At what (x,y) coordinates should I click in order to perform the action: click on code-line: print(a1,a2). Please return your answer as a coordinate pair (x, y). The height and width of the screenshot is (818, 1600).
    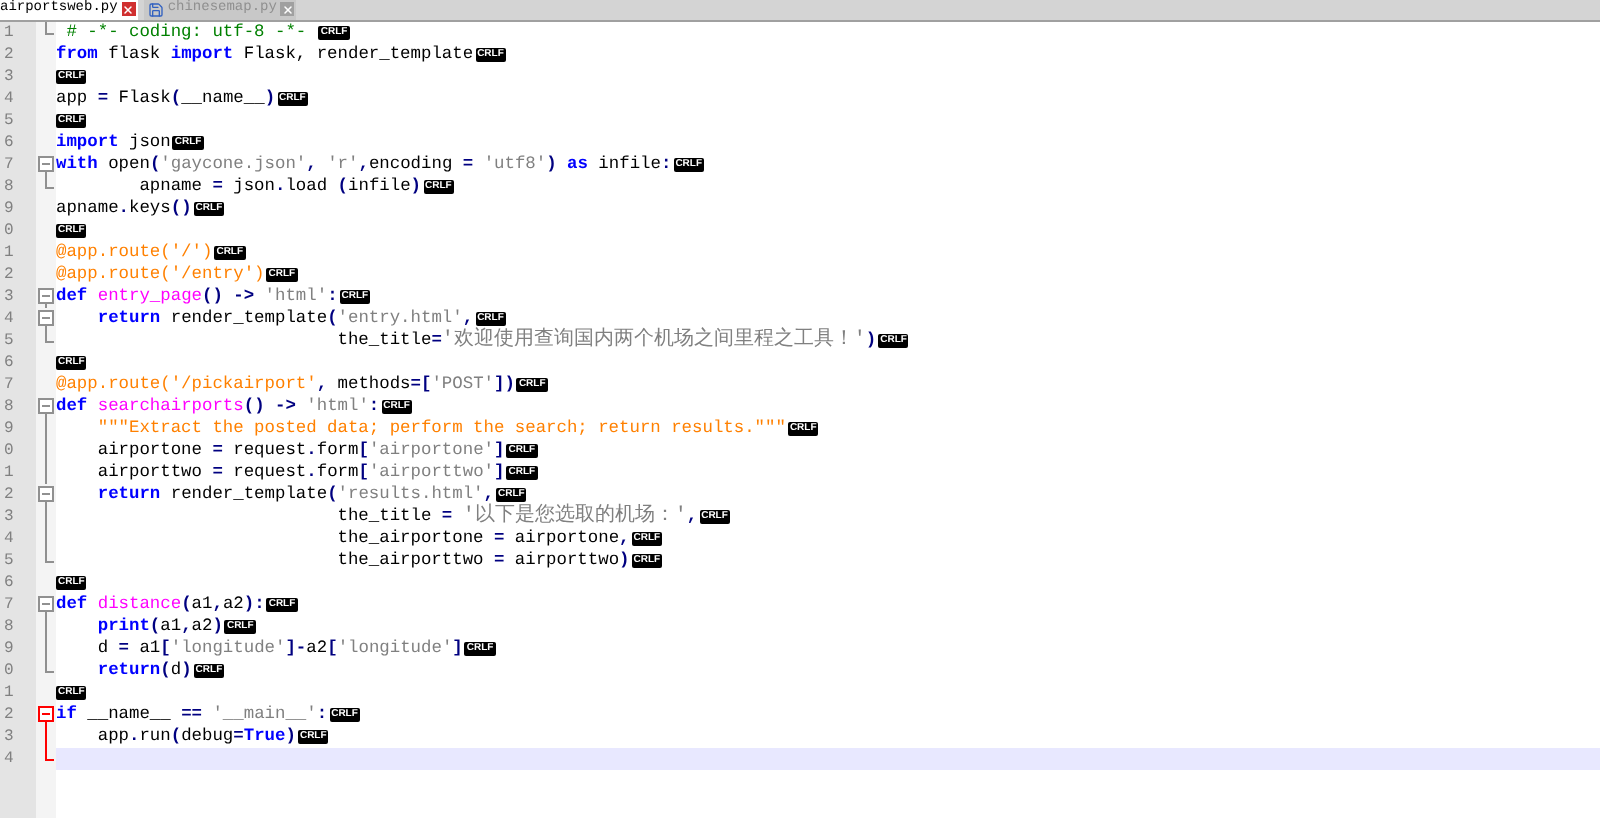
    Looking at the image, I should click on (159, 627).